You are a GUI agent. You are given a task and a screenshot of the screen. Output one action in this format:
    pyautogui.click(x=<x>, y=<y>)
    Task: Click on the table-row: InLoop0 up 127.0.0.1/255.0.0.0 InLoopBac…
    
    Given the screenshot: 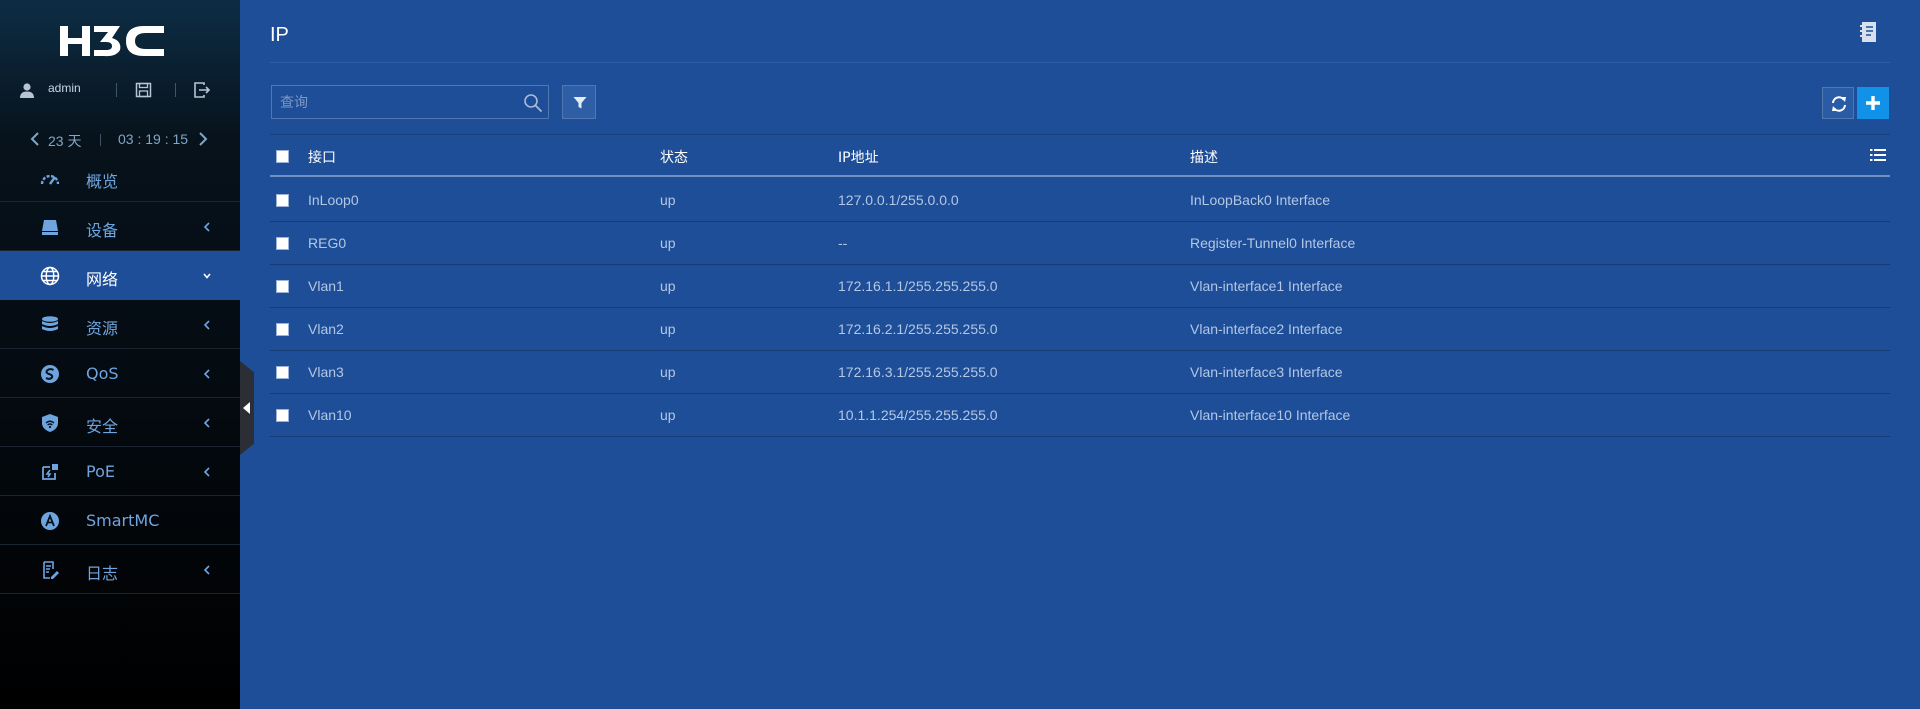 What is the action you would take?
    pyautogui.click(x=1080, y=200)
    